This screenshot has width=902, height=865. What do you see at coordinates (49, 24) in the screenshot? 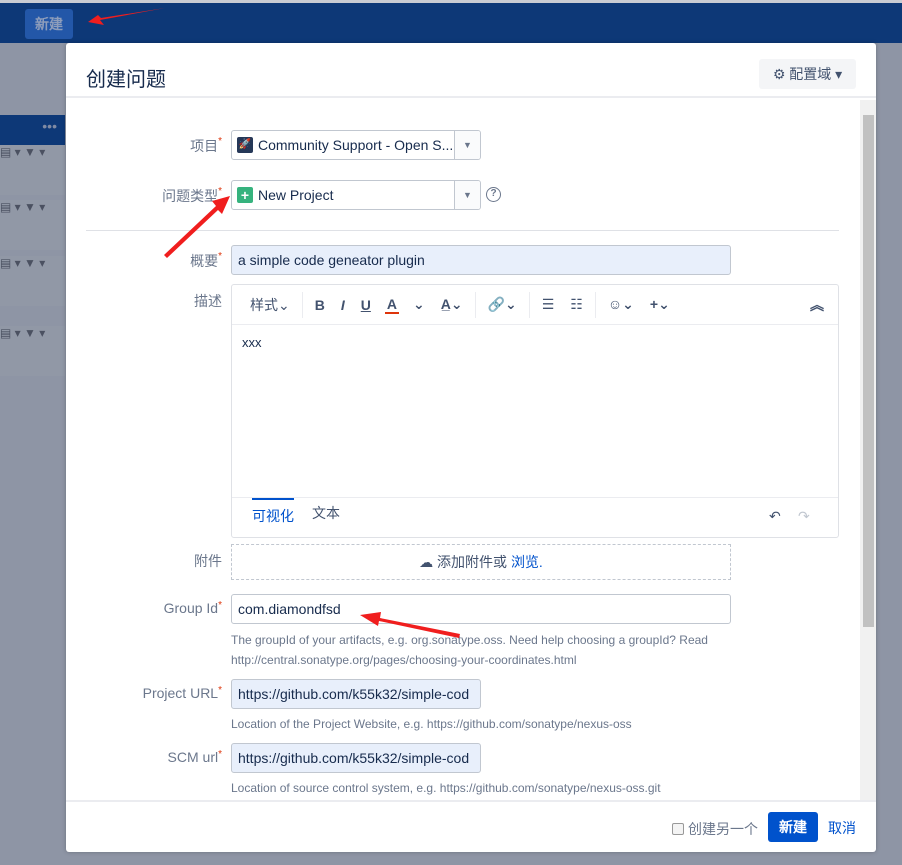
I see `top-create-button: 新建` at bounding box center [49, 24].